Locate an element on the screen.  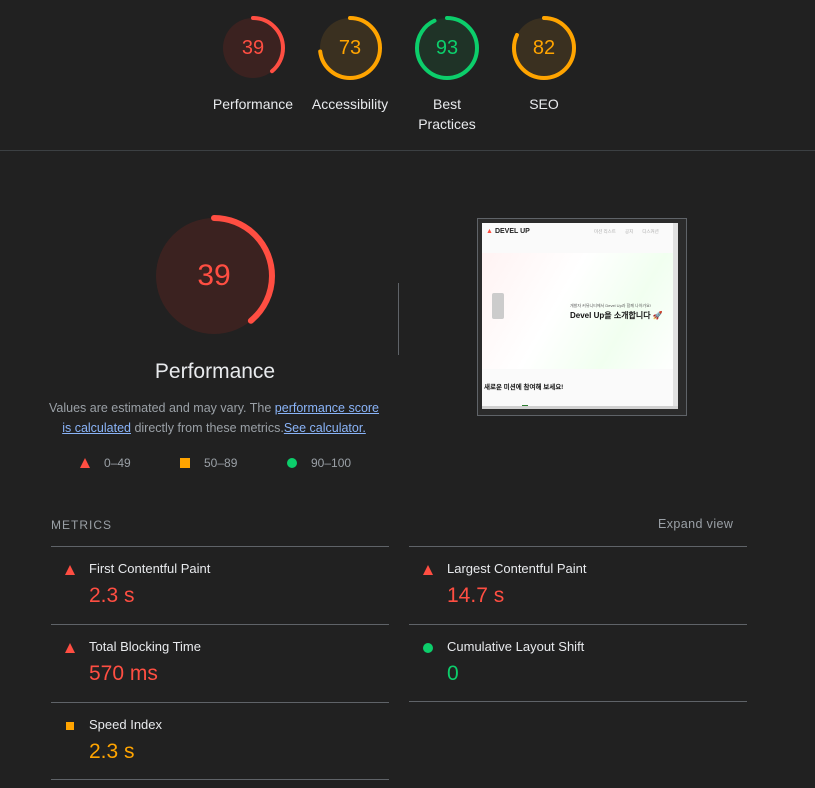
category-score: 73 is located at coordinates (350, 47).